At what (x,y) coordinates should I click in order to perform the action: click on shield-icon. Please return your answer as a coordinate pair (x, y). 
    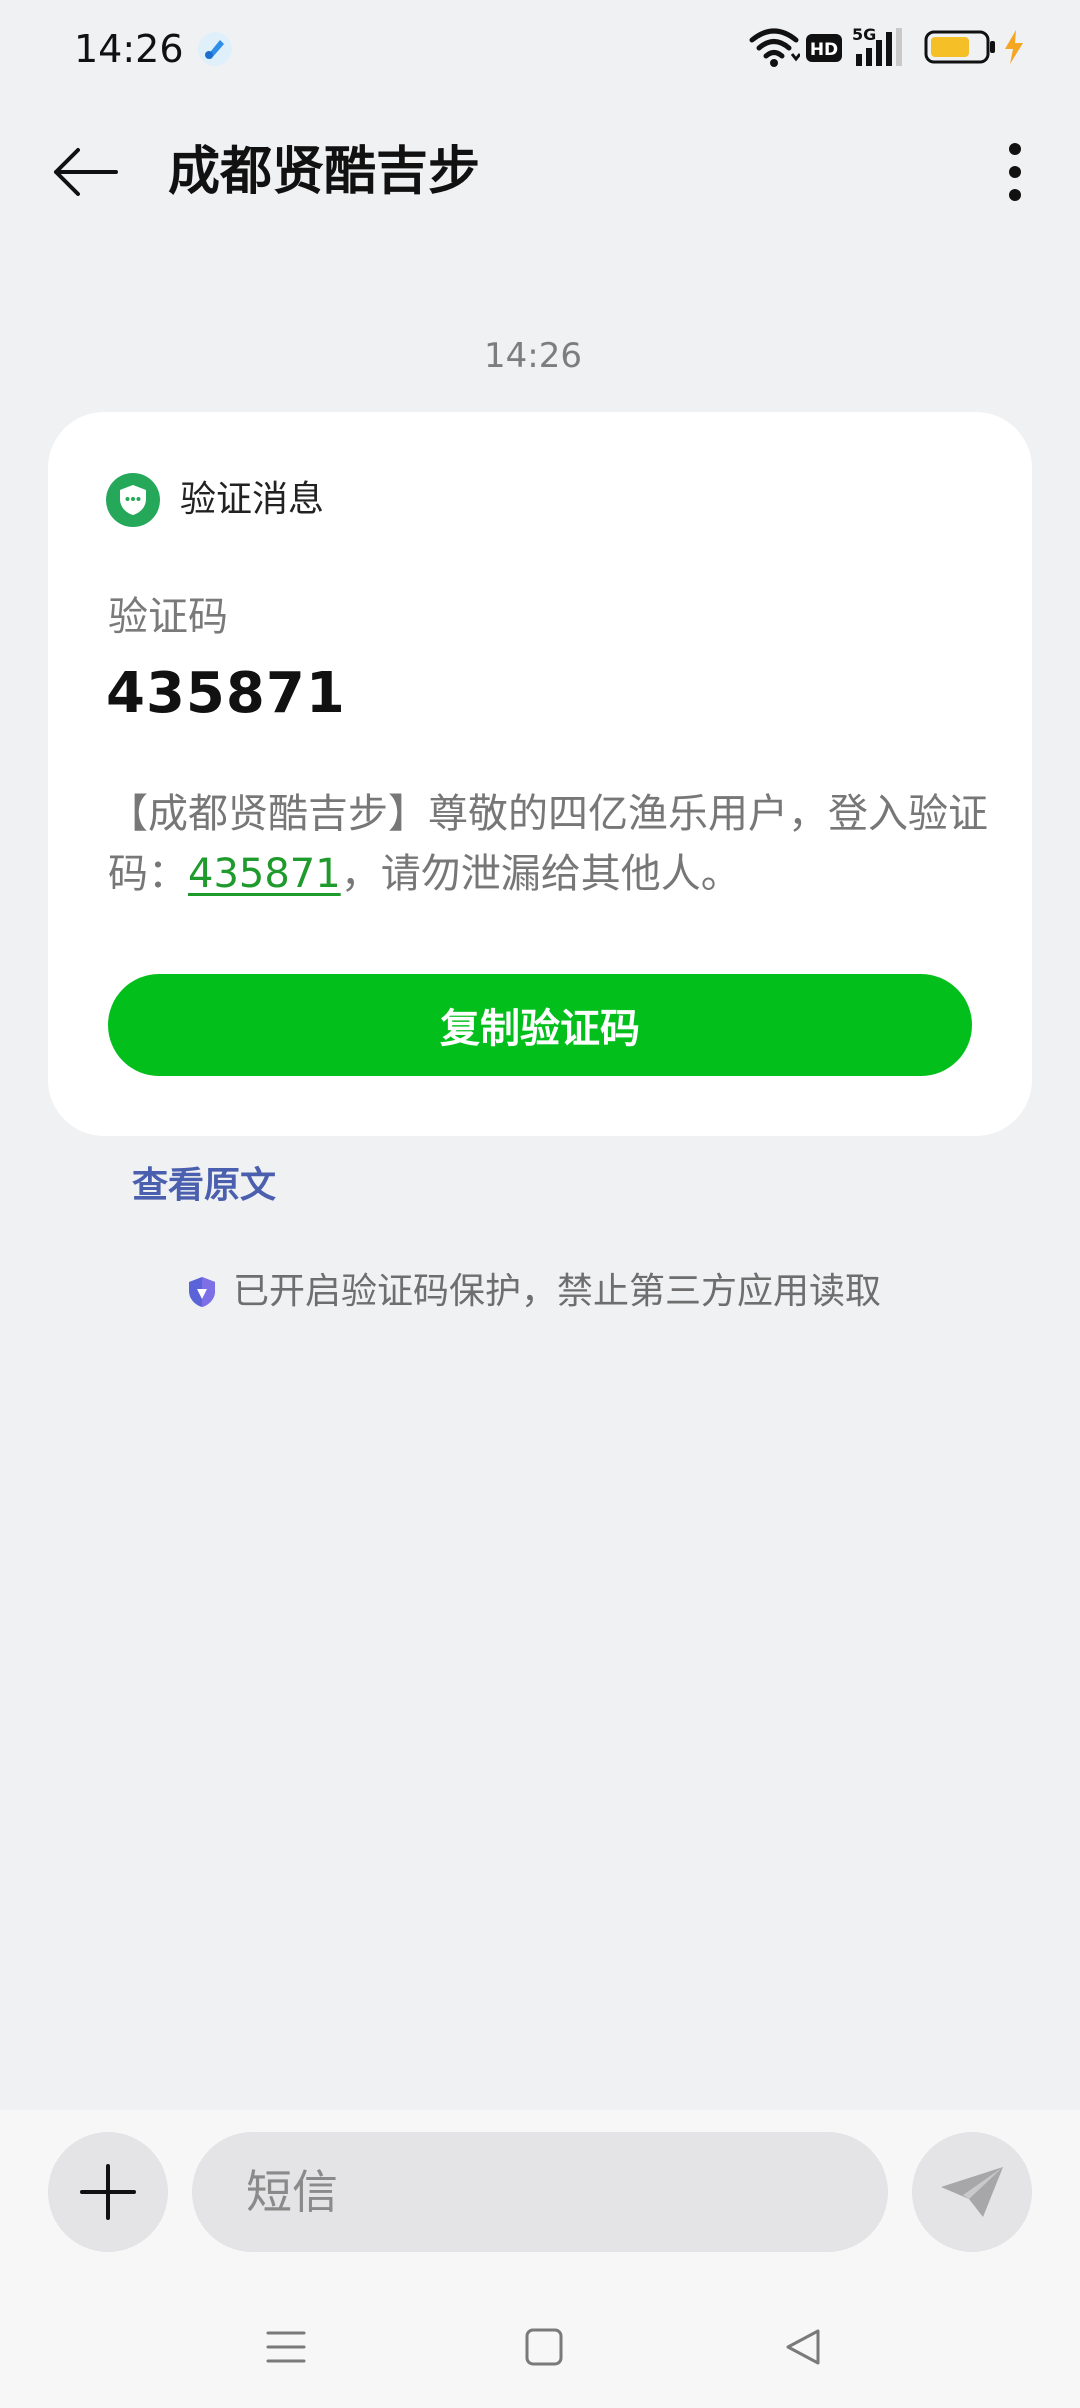
    Looking at the image, I should click on (201, 1292).